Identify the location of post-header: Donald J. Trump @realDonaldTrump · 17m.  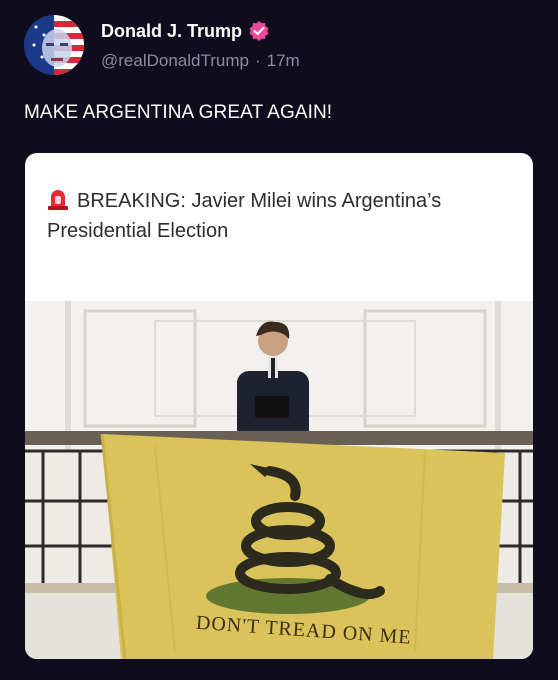
(279, 46).